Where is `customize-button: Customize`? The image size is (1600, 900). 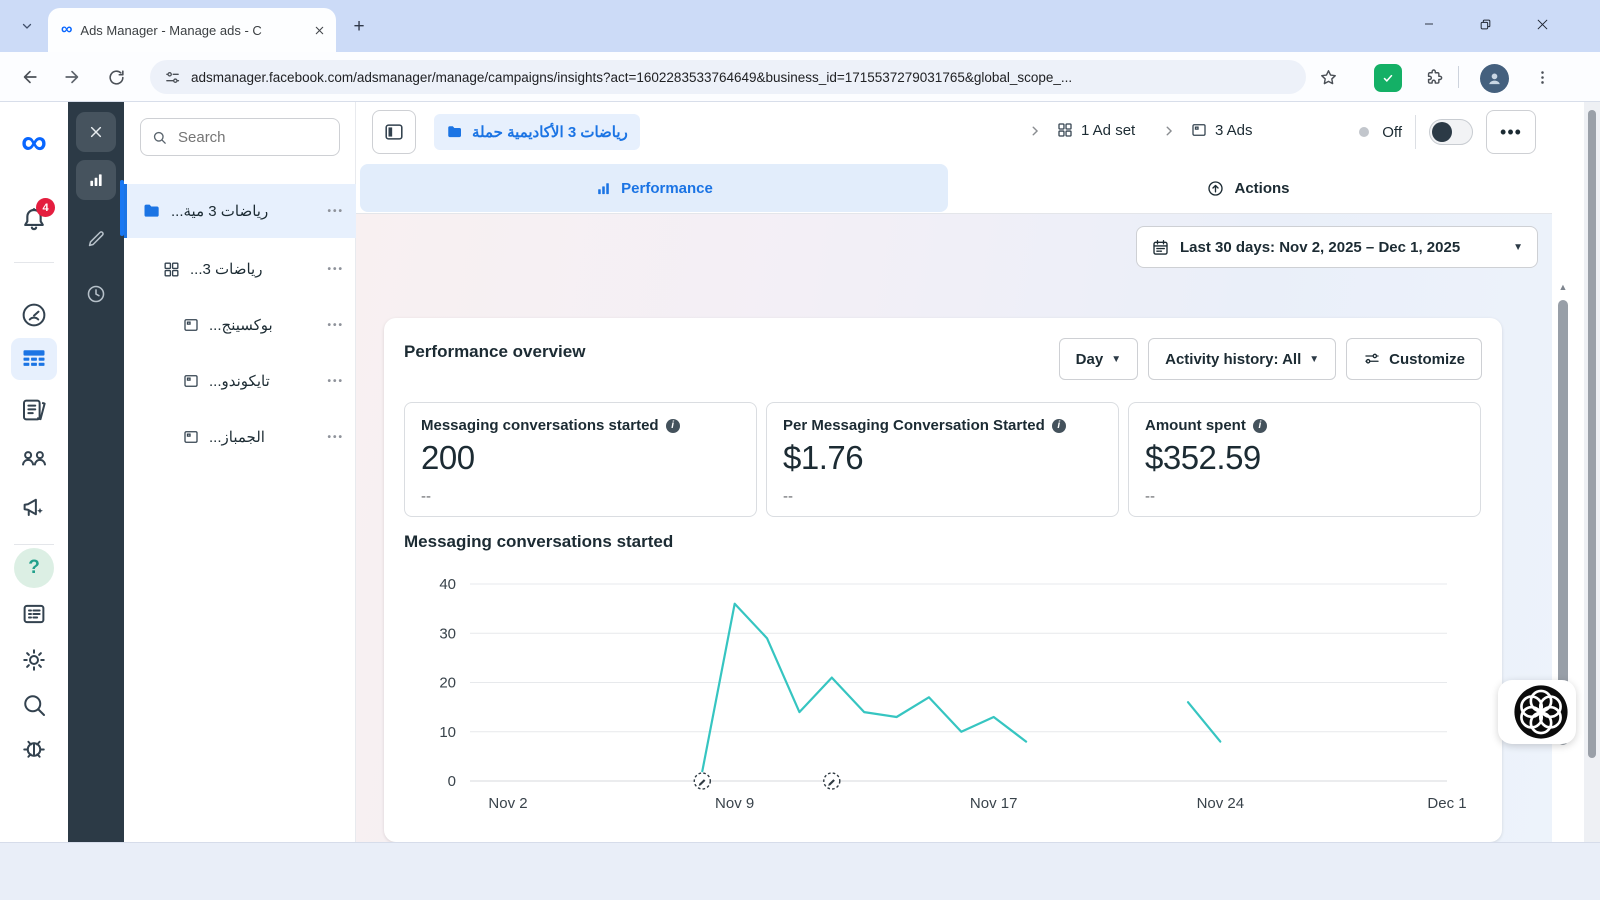
customize-button: Customize is located at coordinates (1414, 359).